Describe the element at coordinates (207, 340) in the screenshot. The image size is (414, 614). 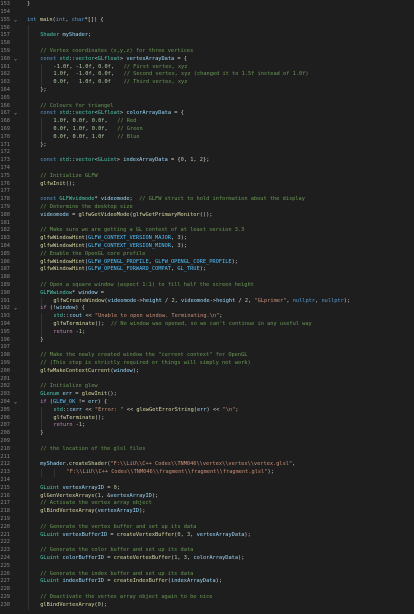
I see `code-line: 196}` at that location.